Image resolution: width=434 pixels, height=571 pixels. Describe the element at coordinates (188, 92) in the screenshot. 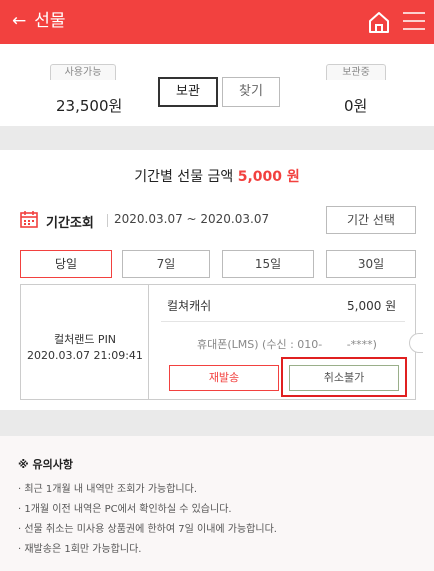

I see `store-button: 보관` at that location.